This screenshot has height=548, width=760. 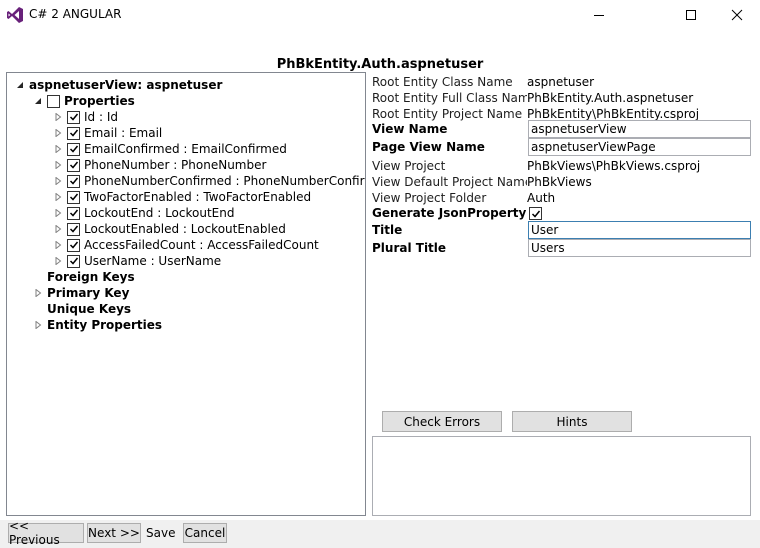 I want to click on tree-property-item: PhoneNumber, so click(x=159, y=165).